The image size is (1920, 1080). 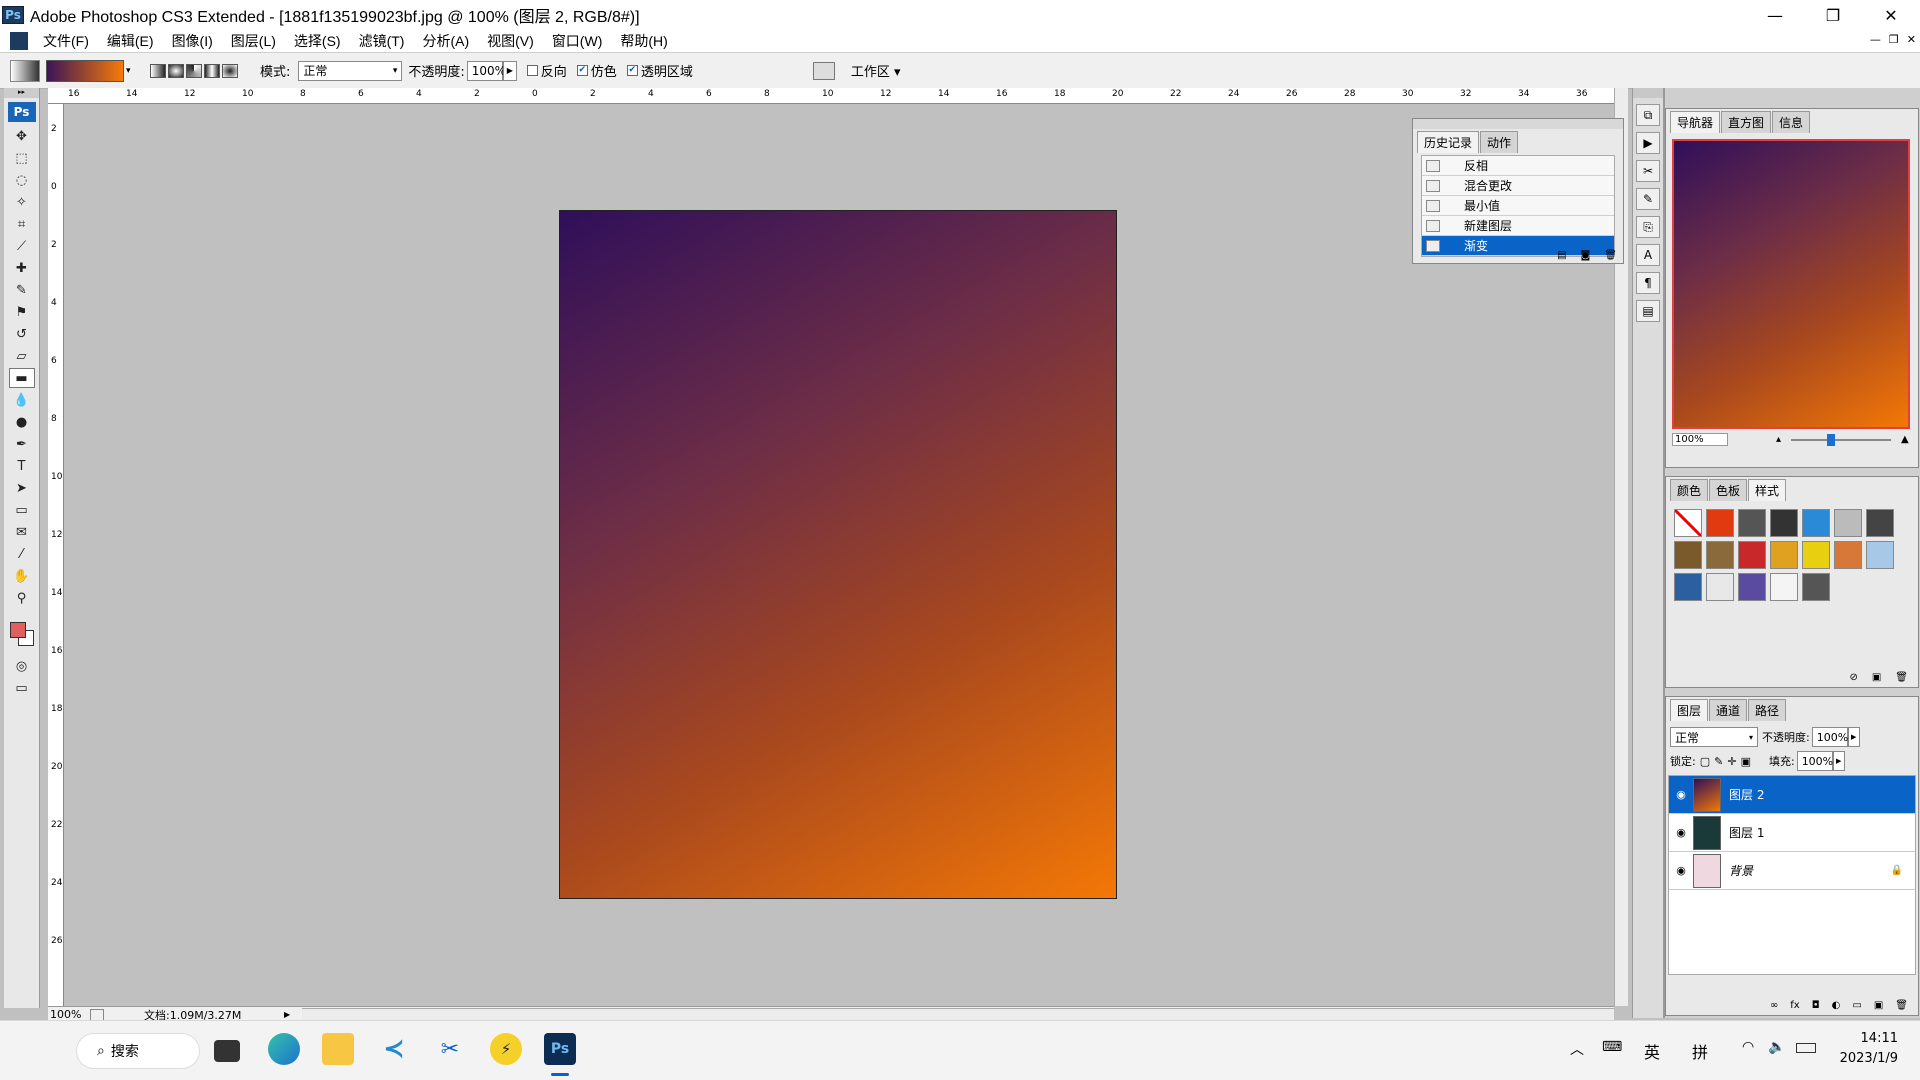 What do you see at coordinates (509, 70) in the screenshot?
I see `opacity-arrow-icon: ▶` at bounding box center [509, 70].